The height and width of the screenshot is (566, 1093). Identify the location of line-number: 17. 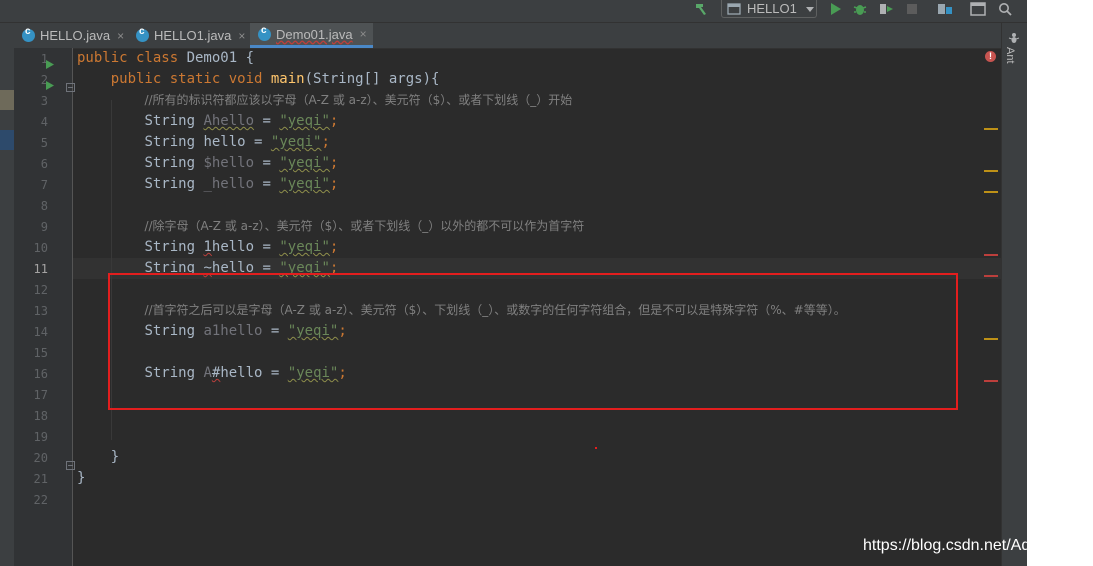
(40, 395).